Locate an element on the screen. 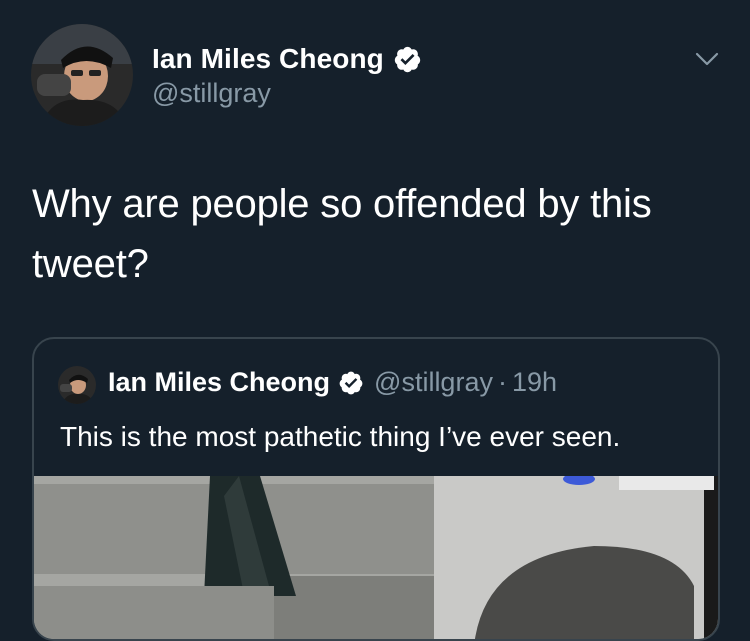  quoted-author-avatar is located at coordinates (77, 385).